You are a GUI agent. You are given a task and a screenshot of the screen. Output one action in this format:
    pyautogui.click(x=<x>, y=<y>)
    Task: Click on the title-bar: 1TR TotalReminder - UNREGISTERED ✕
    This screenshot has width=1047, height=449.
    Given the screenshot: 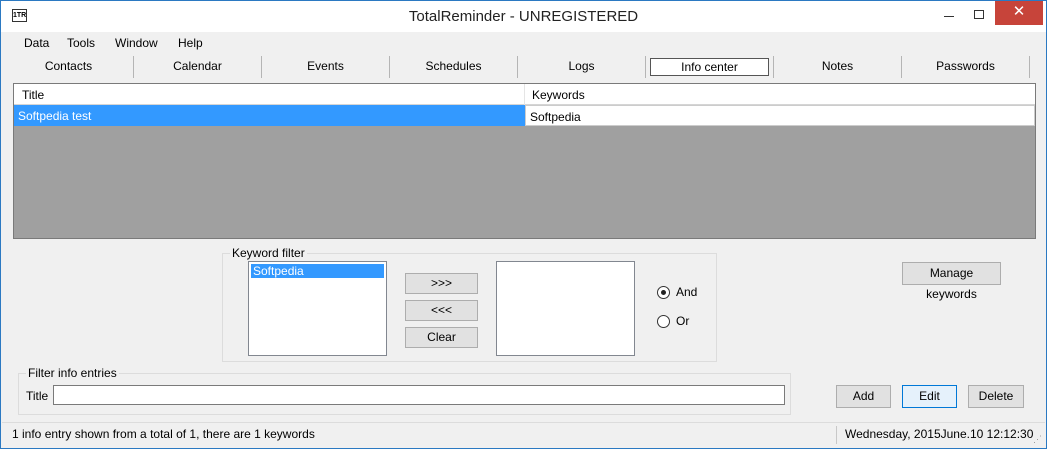 What is the action you would take?
    pyautogui.click(x=523, y=16)
    